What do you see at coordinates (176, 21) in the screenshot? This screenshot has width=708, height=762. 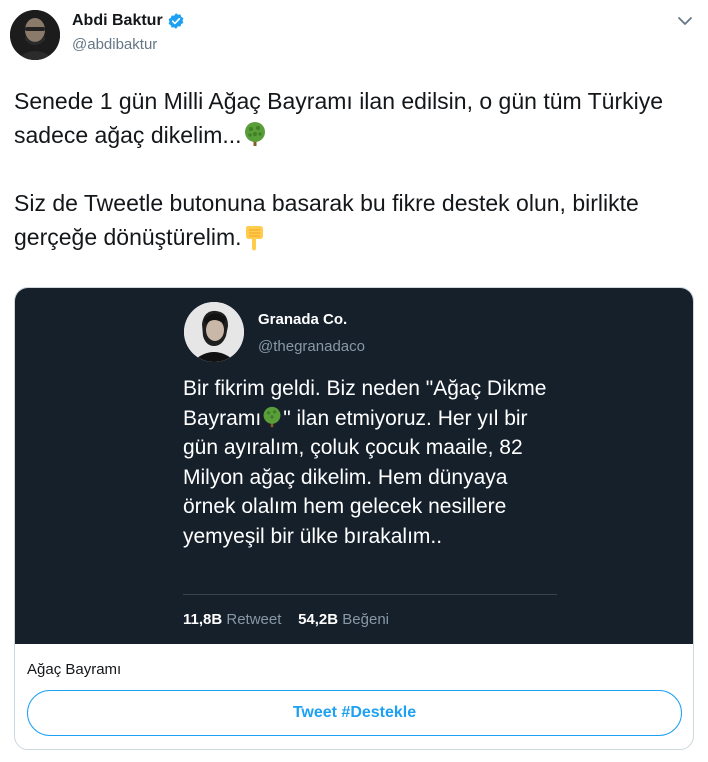 I see `verified-badge-icon` at bounding box center [176, 21].